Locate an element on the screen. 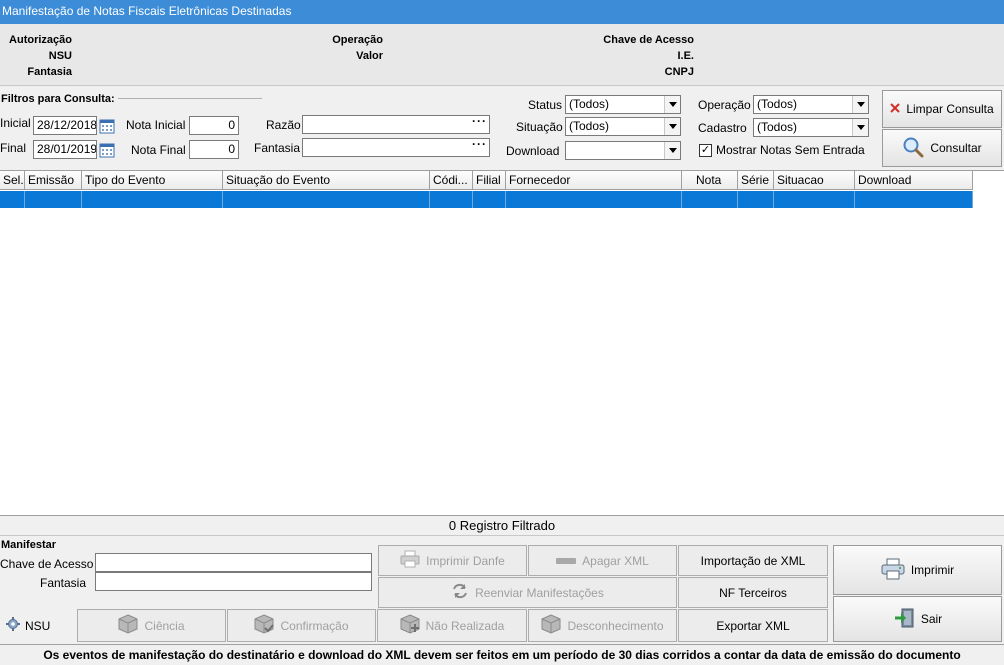 This screenshot has height=665, width=1004. column-header-situacao: Situacao is located at coordinates (814, 180).